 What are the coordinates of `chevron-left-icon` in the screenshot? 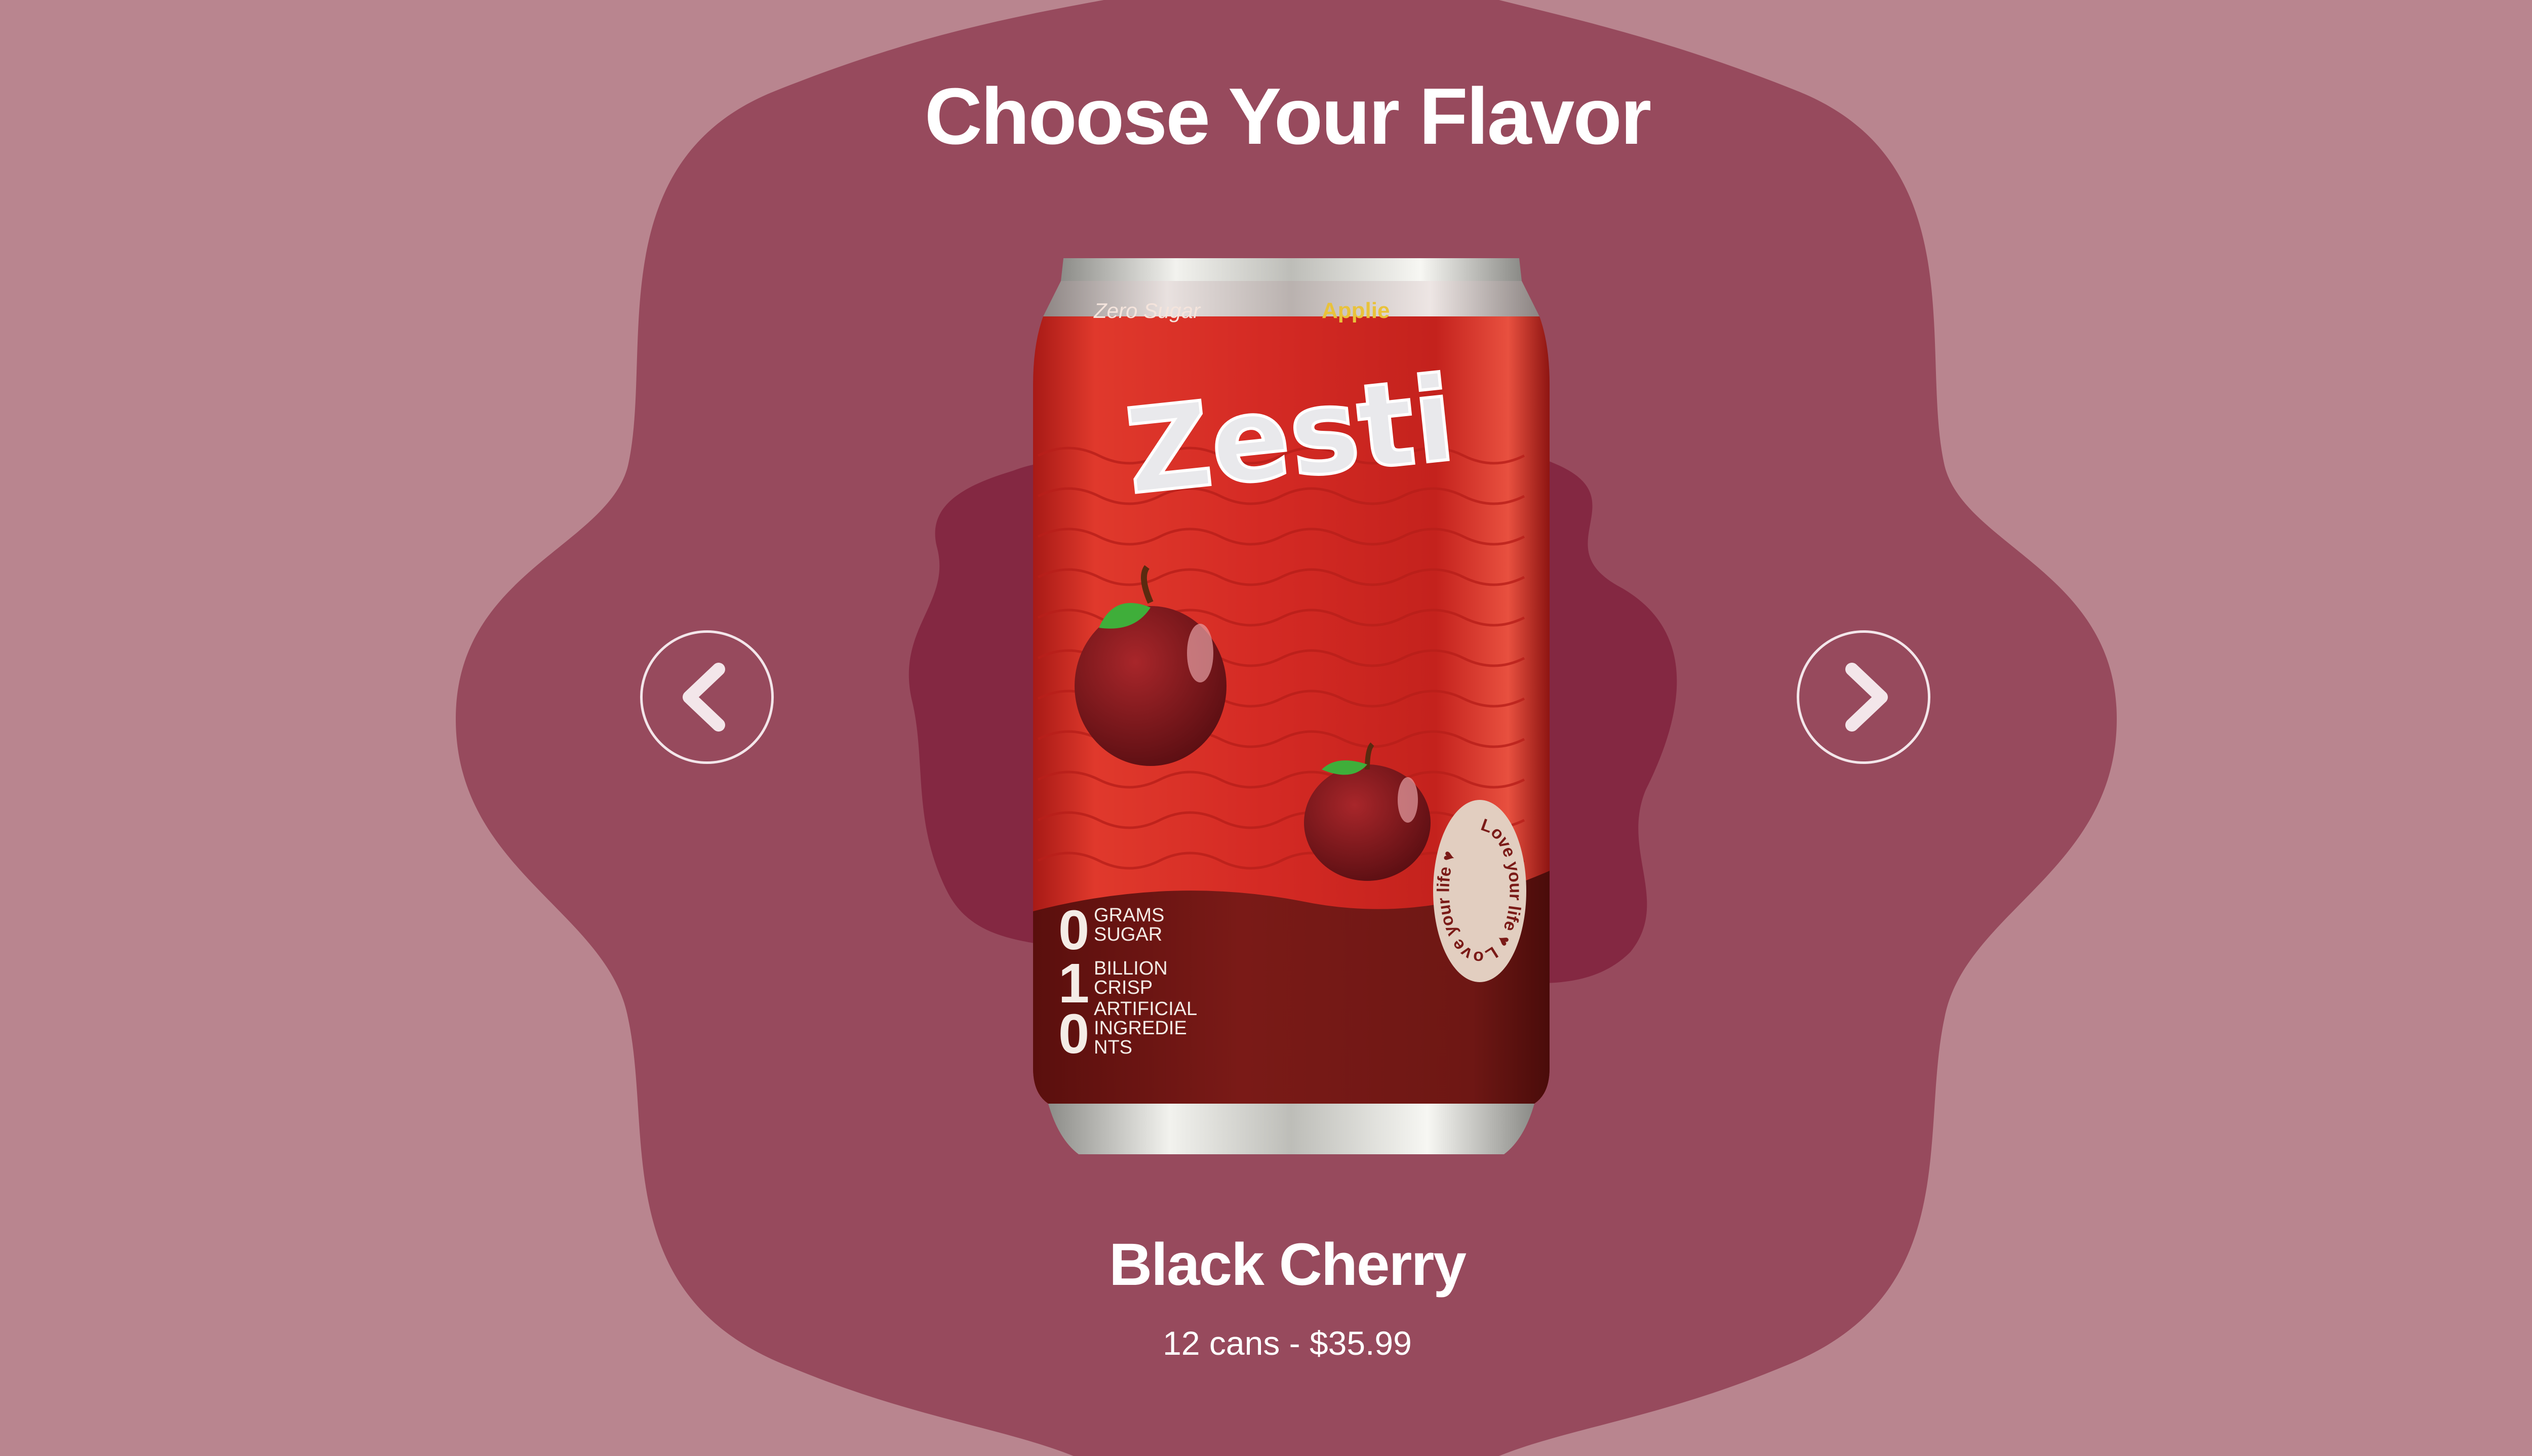 It's located at (704, 697).